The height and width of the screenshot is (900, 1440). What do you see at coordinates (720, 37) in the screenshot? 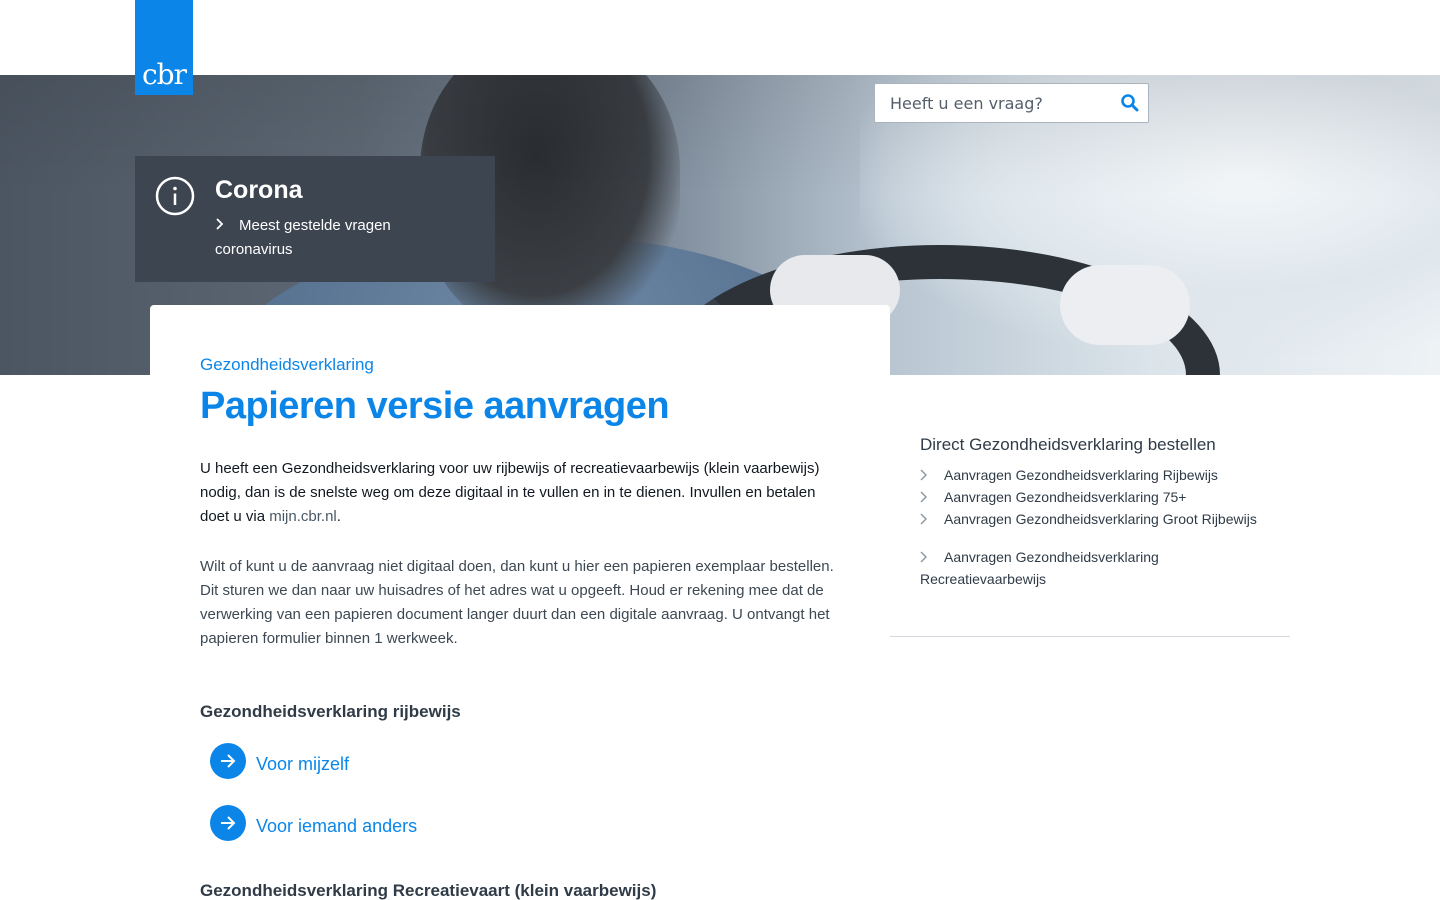
I see `top-bar` at bounding box center [720, 37].